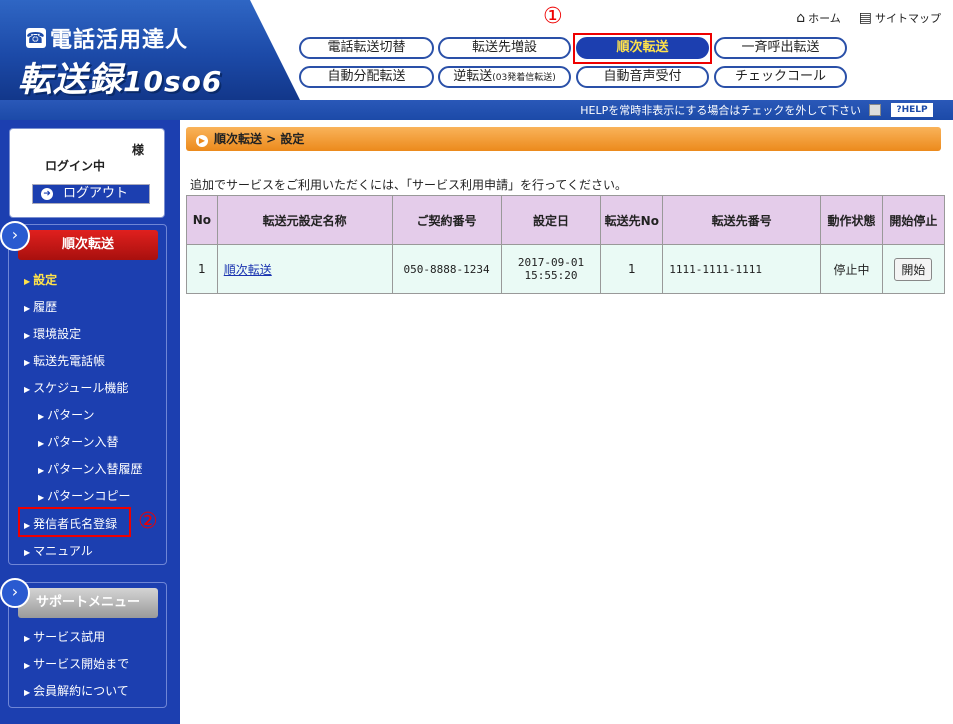 The height and width of the screenshot is (724, 953). What do you see at coordinates (40, 306) in the screenshot?
I see `menu-history: 履歴` at bounding box center [40, 306].